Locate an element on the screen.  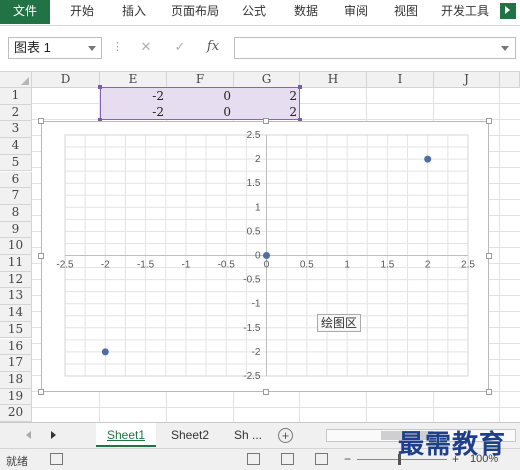
row-header-10: 10 is located at coordinates (16, 246).